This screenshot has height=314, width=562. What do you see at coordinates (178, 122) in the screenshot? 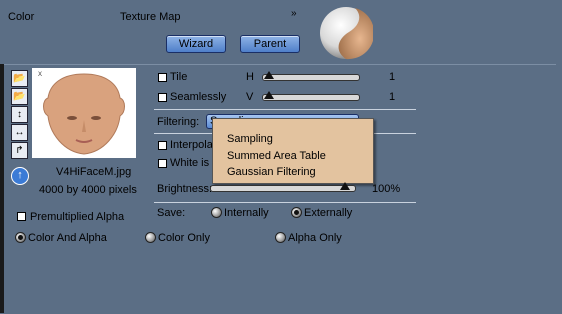
I see `filtering-label: Filtering:` at bounding box center [178, 122].